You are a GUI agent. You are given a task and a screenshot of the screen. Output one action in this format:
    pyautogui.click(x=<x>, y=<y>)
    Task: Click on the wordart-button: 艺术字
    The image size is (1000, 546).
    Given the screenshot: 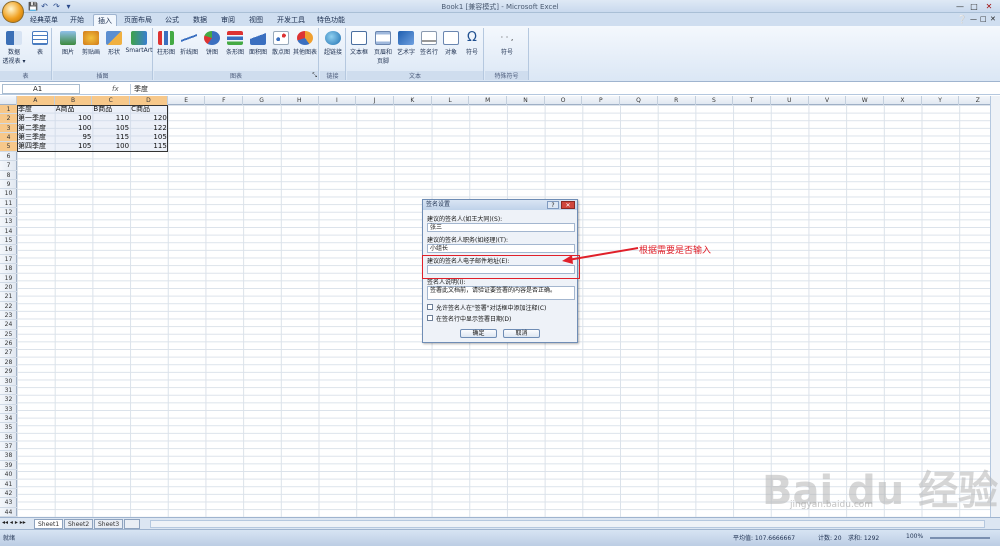 What is the action you would take?
    pyautogui.click(x=406, y=48)
    